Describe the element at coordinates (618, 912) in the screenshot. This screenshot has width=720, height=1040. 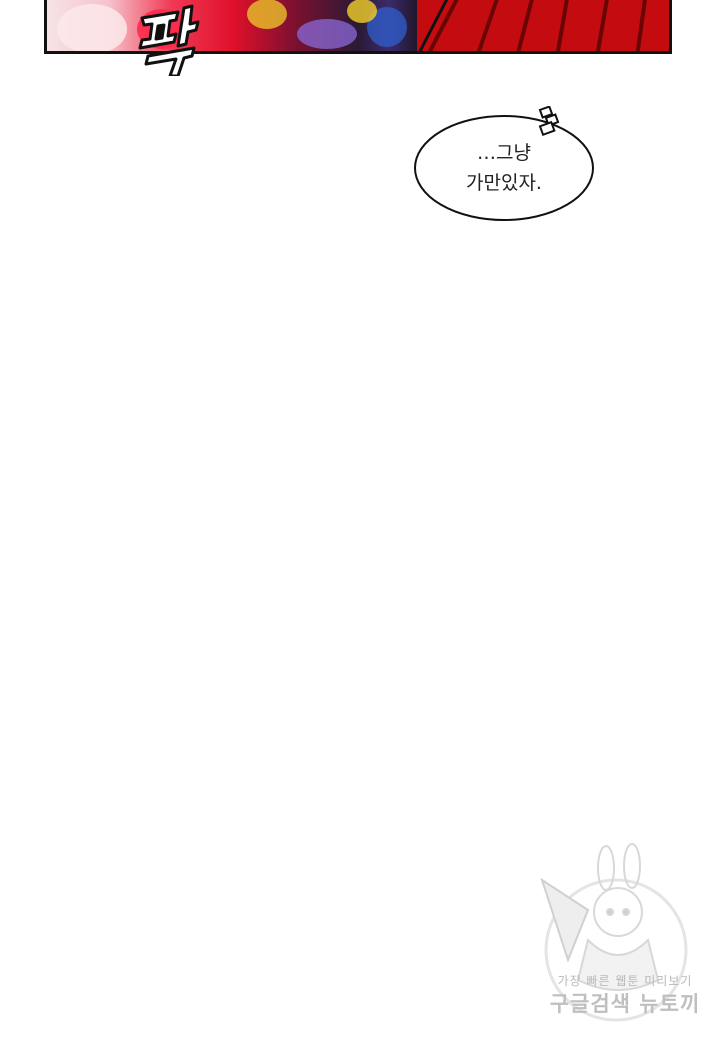
I see `character-head-icon` at that location.